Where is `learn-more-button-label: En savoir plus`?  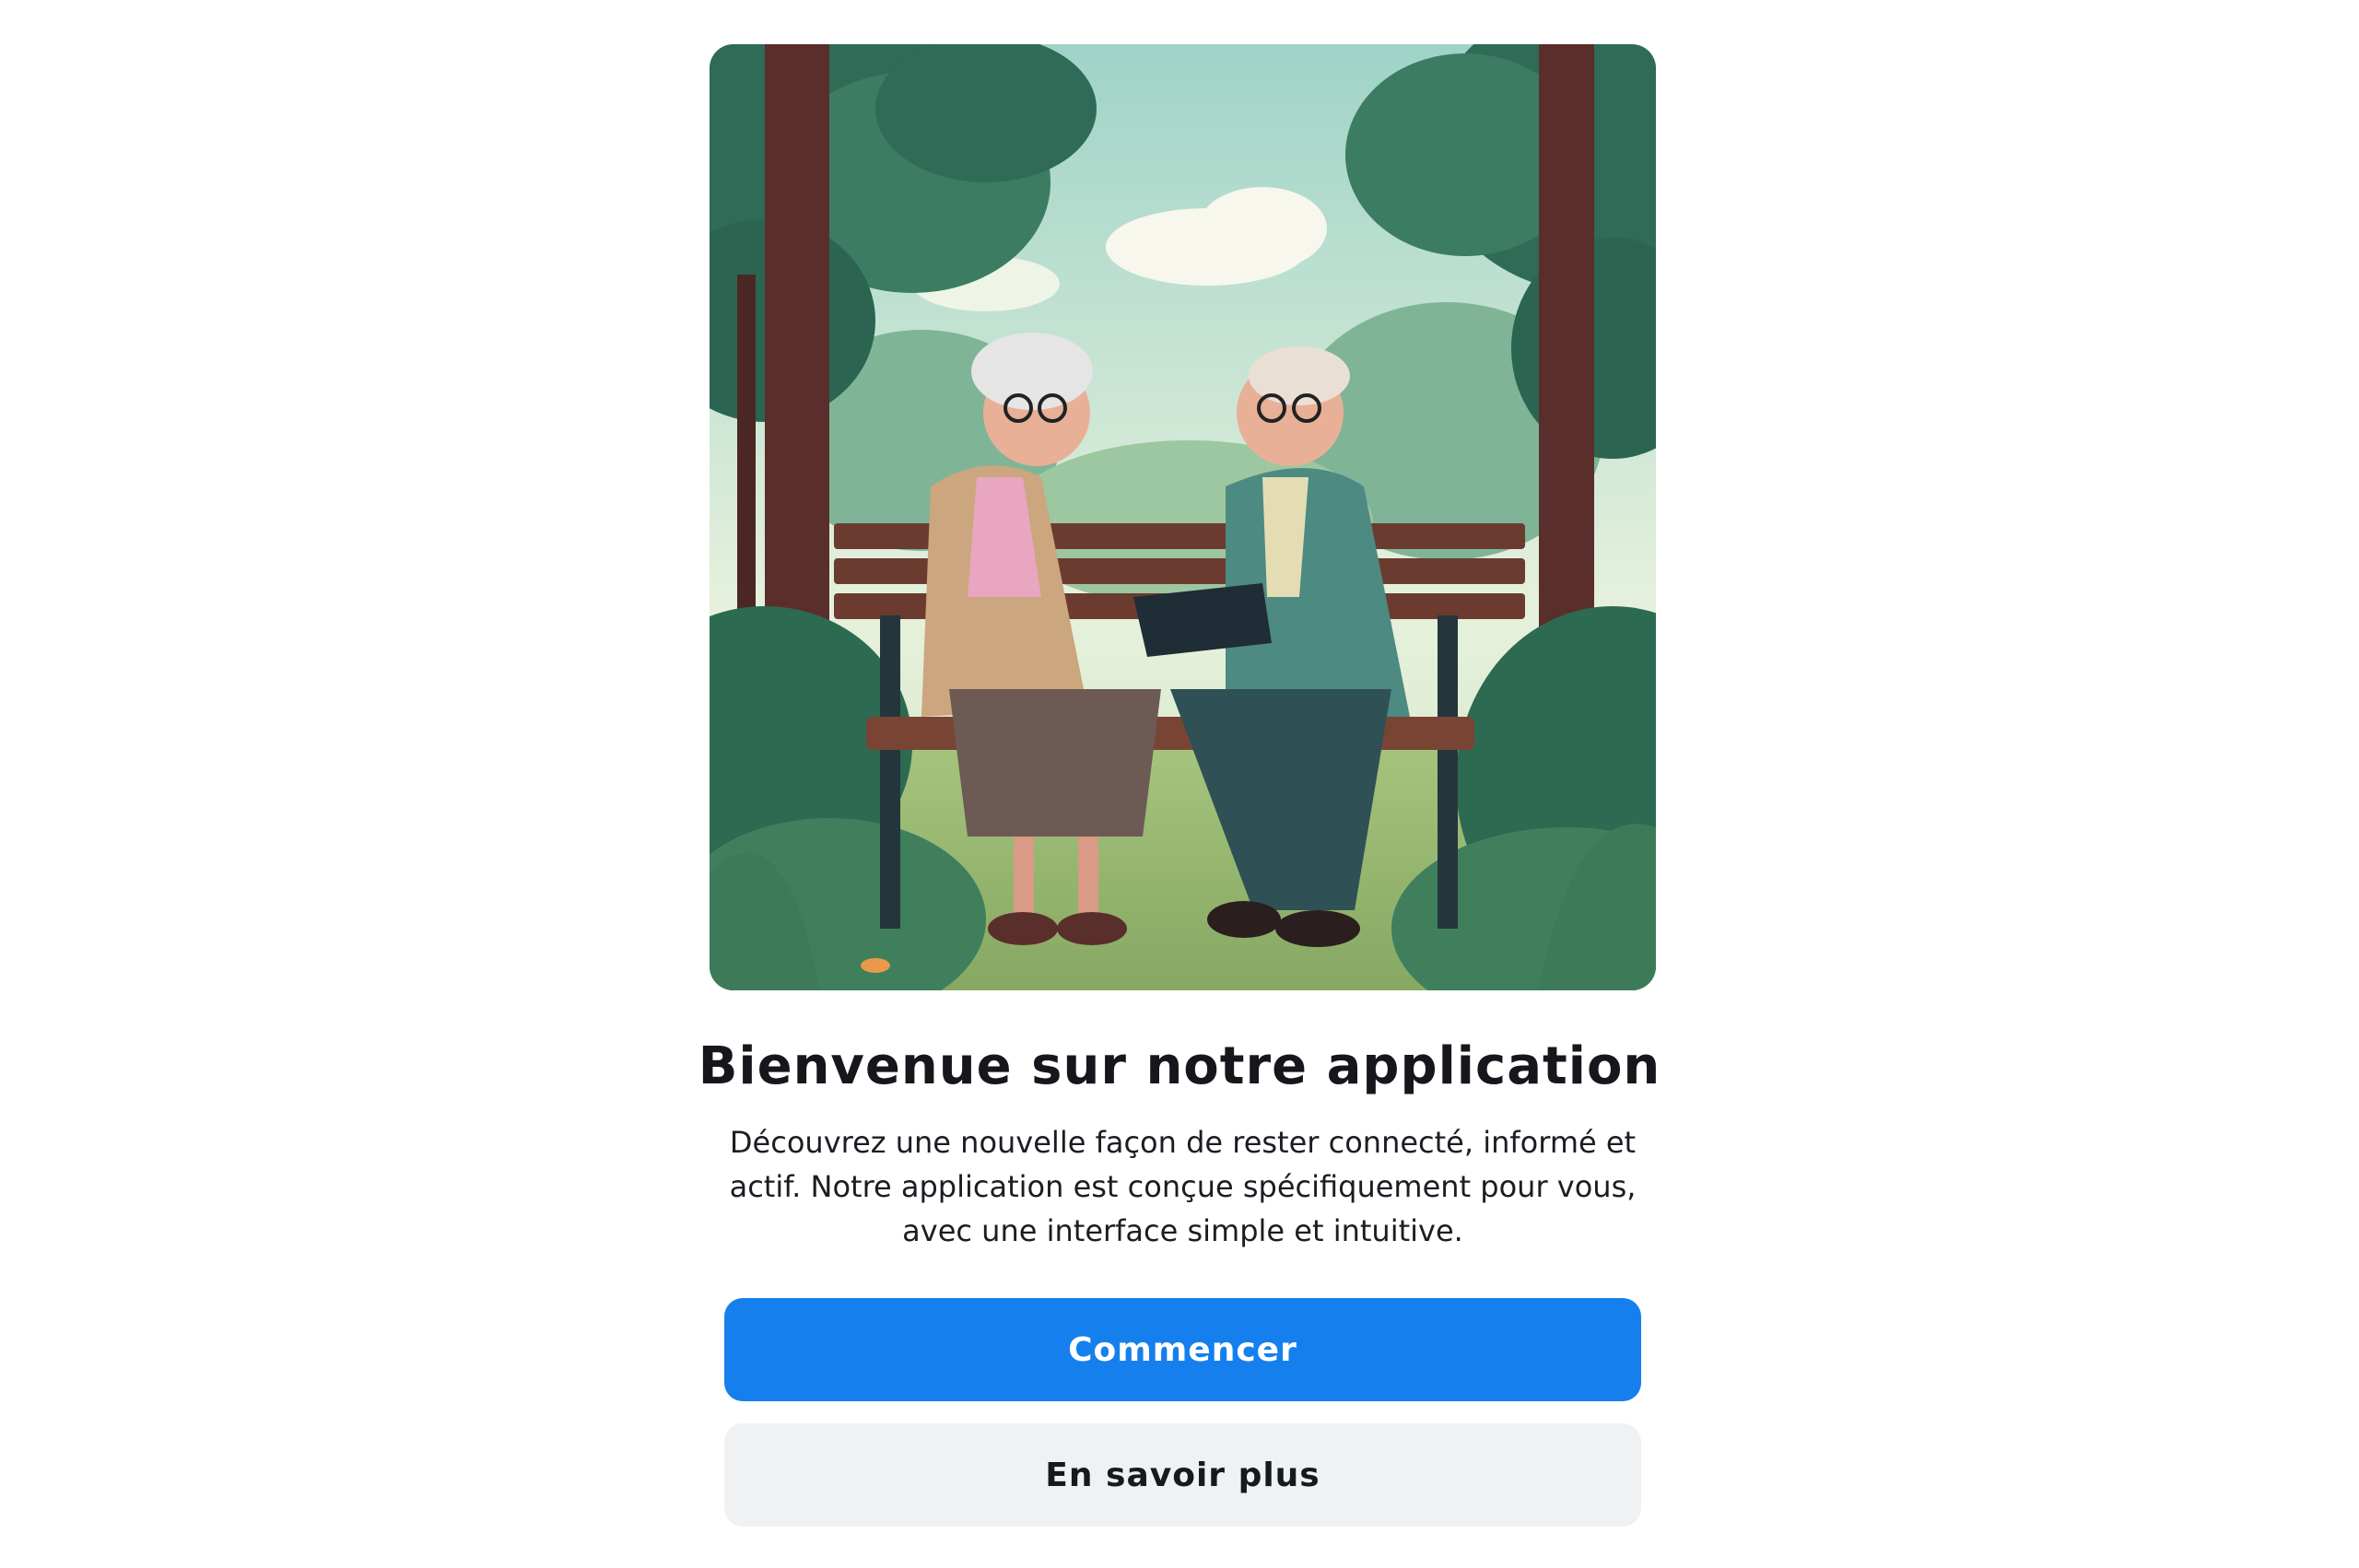
learn-more-button-label: En savoir plus is located at coordinates (1182, 1475).